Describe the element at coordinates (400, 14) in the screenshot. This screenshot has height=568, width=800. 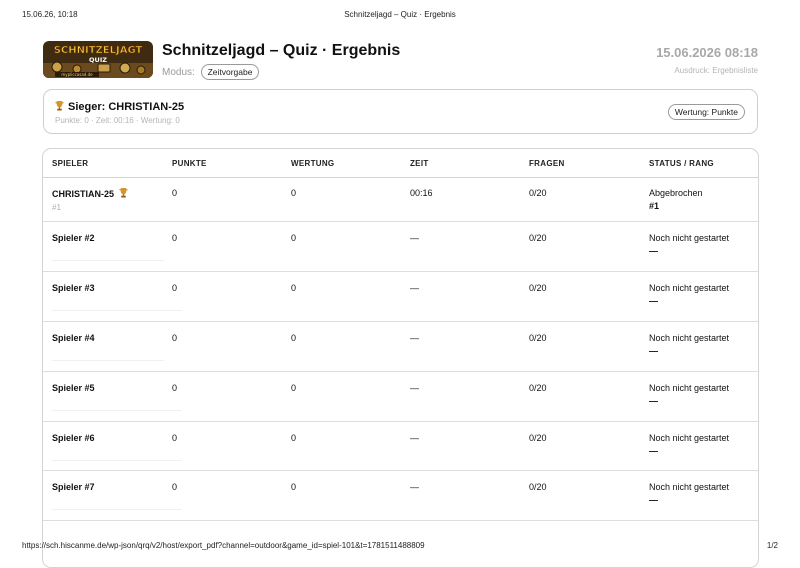
I see `print-document-title: Schnitzeljagd – Quiz · Ergebnis` at that location.